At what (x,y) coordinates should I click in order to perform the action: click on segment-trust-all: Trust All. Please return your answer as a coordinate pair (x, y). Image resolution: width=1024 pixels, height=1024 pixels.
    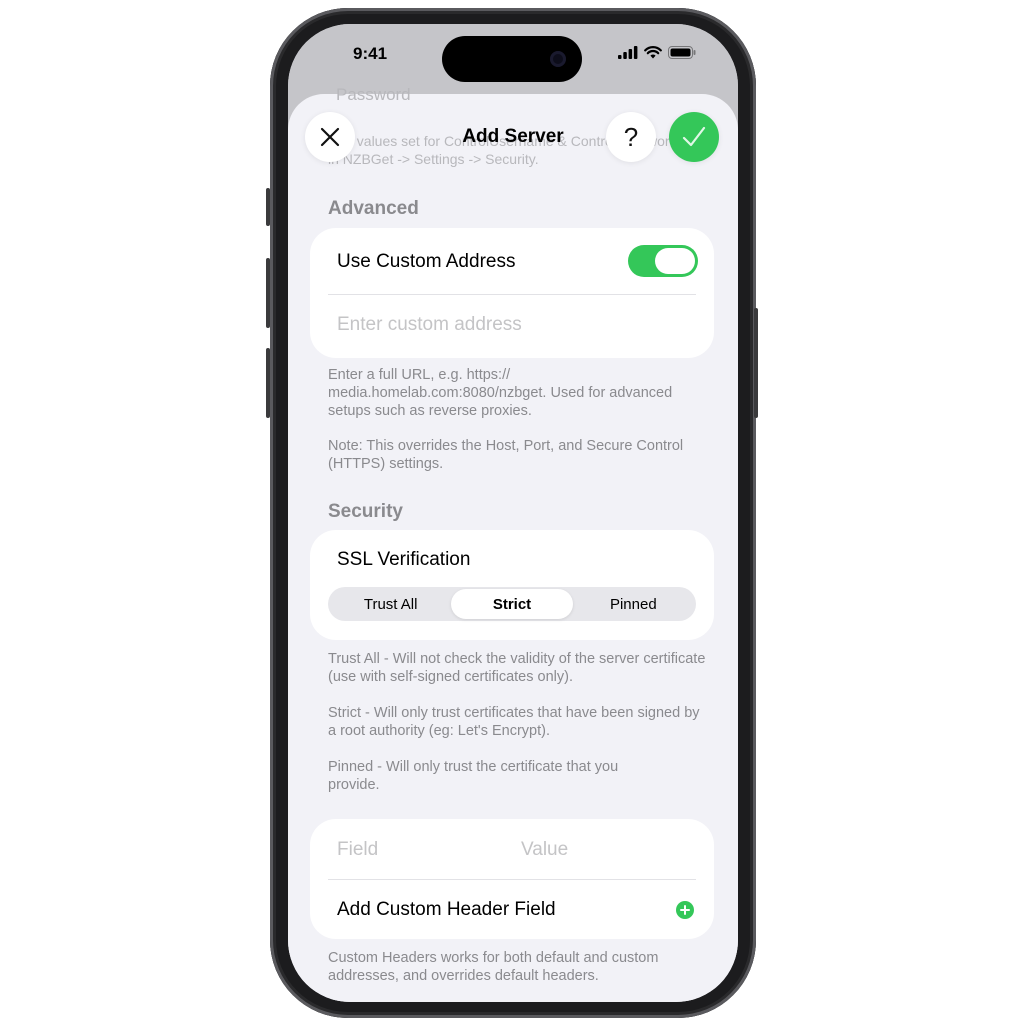
    Looking at the image, I should click on (390, 604).